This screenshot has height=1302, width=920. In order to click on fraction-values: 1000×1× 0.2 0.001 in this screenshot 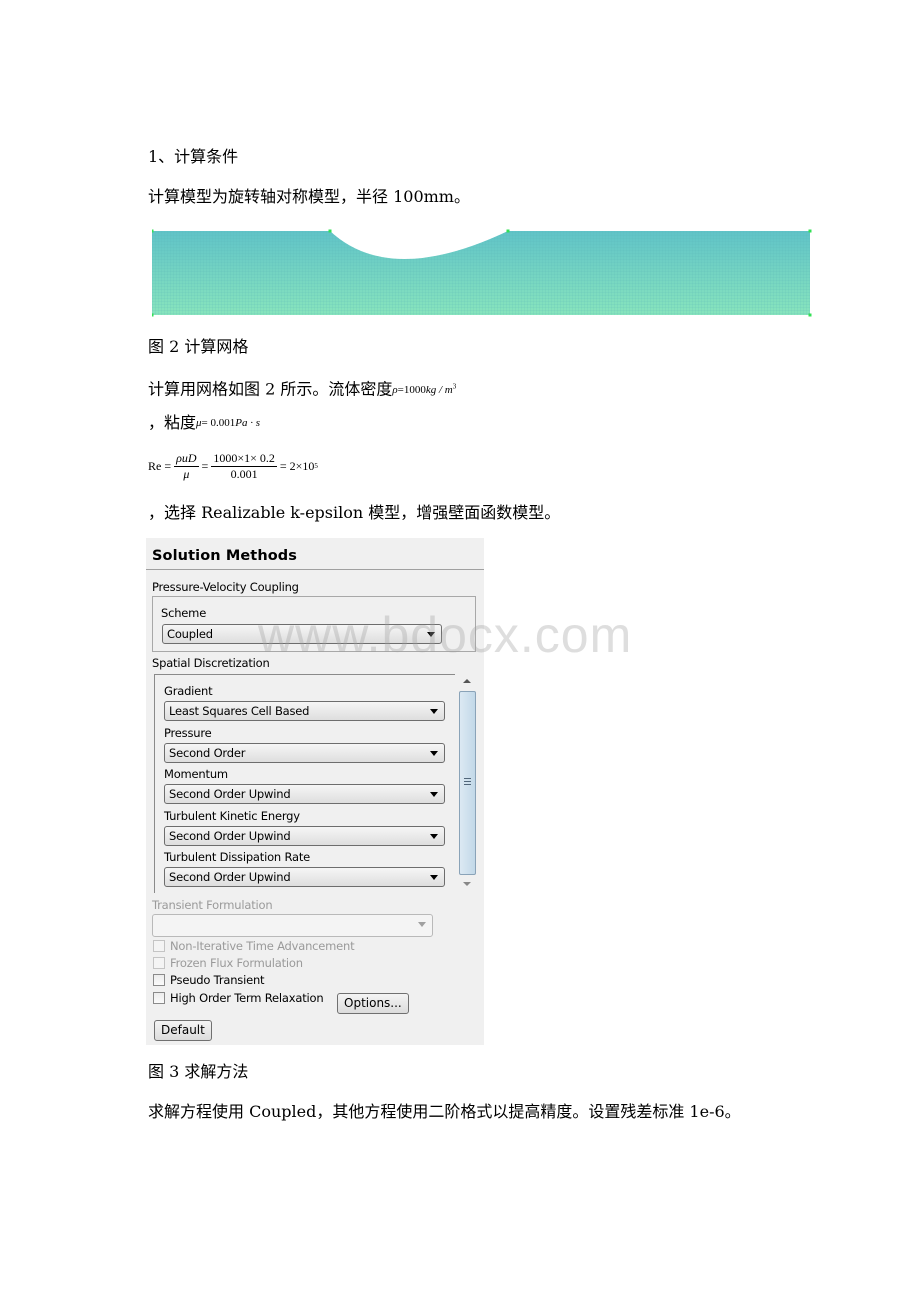, I will do `click(244, 466)`.